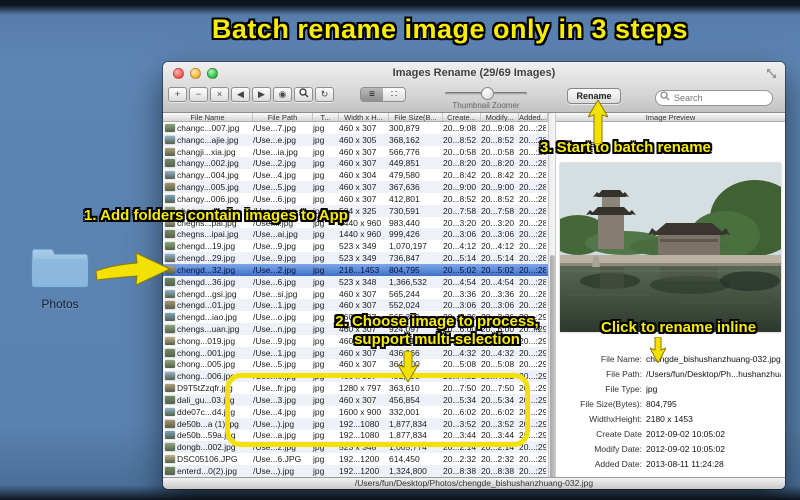  Describe the element at coordinates (619, 433) in the screenshot. I see `metadata-label: Create Date` at that location.